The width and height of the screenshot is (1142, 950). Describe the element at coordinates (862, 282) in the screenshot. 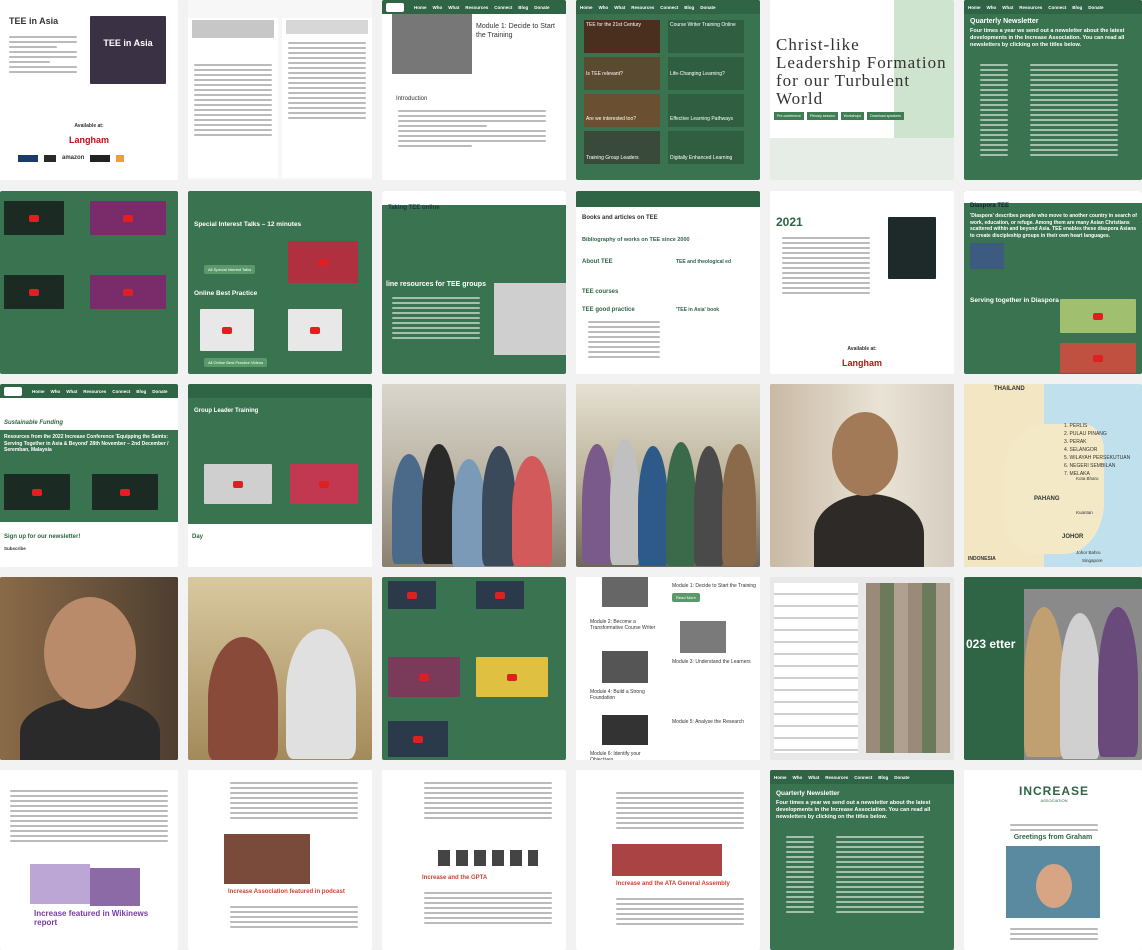

I see `result-tile-tee-2021: 2021 Available at: Langham` at that location.